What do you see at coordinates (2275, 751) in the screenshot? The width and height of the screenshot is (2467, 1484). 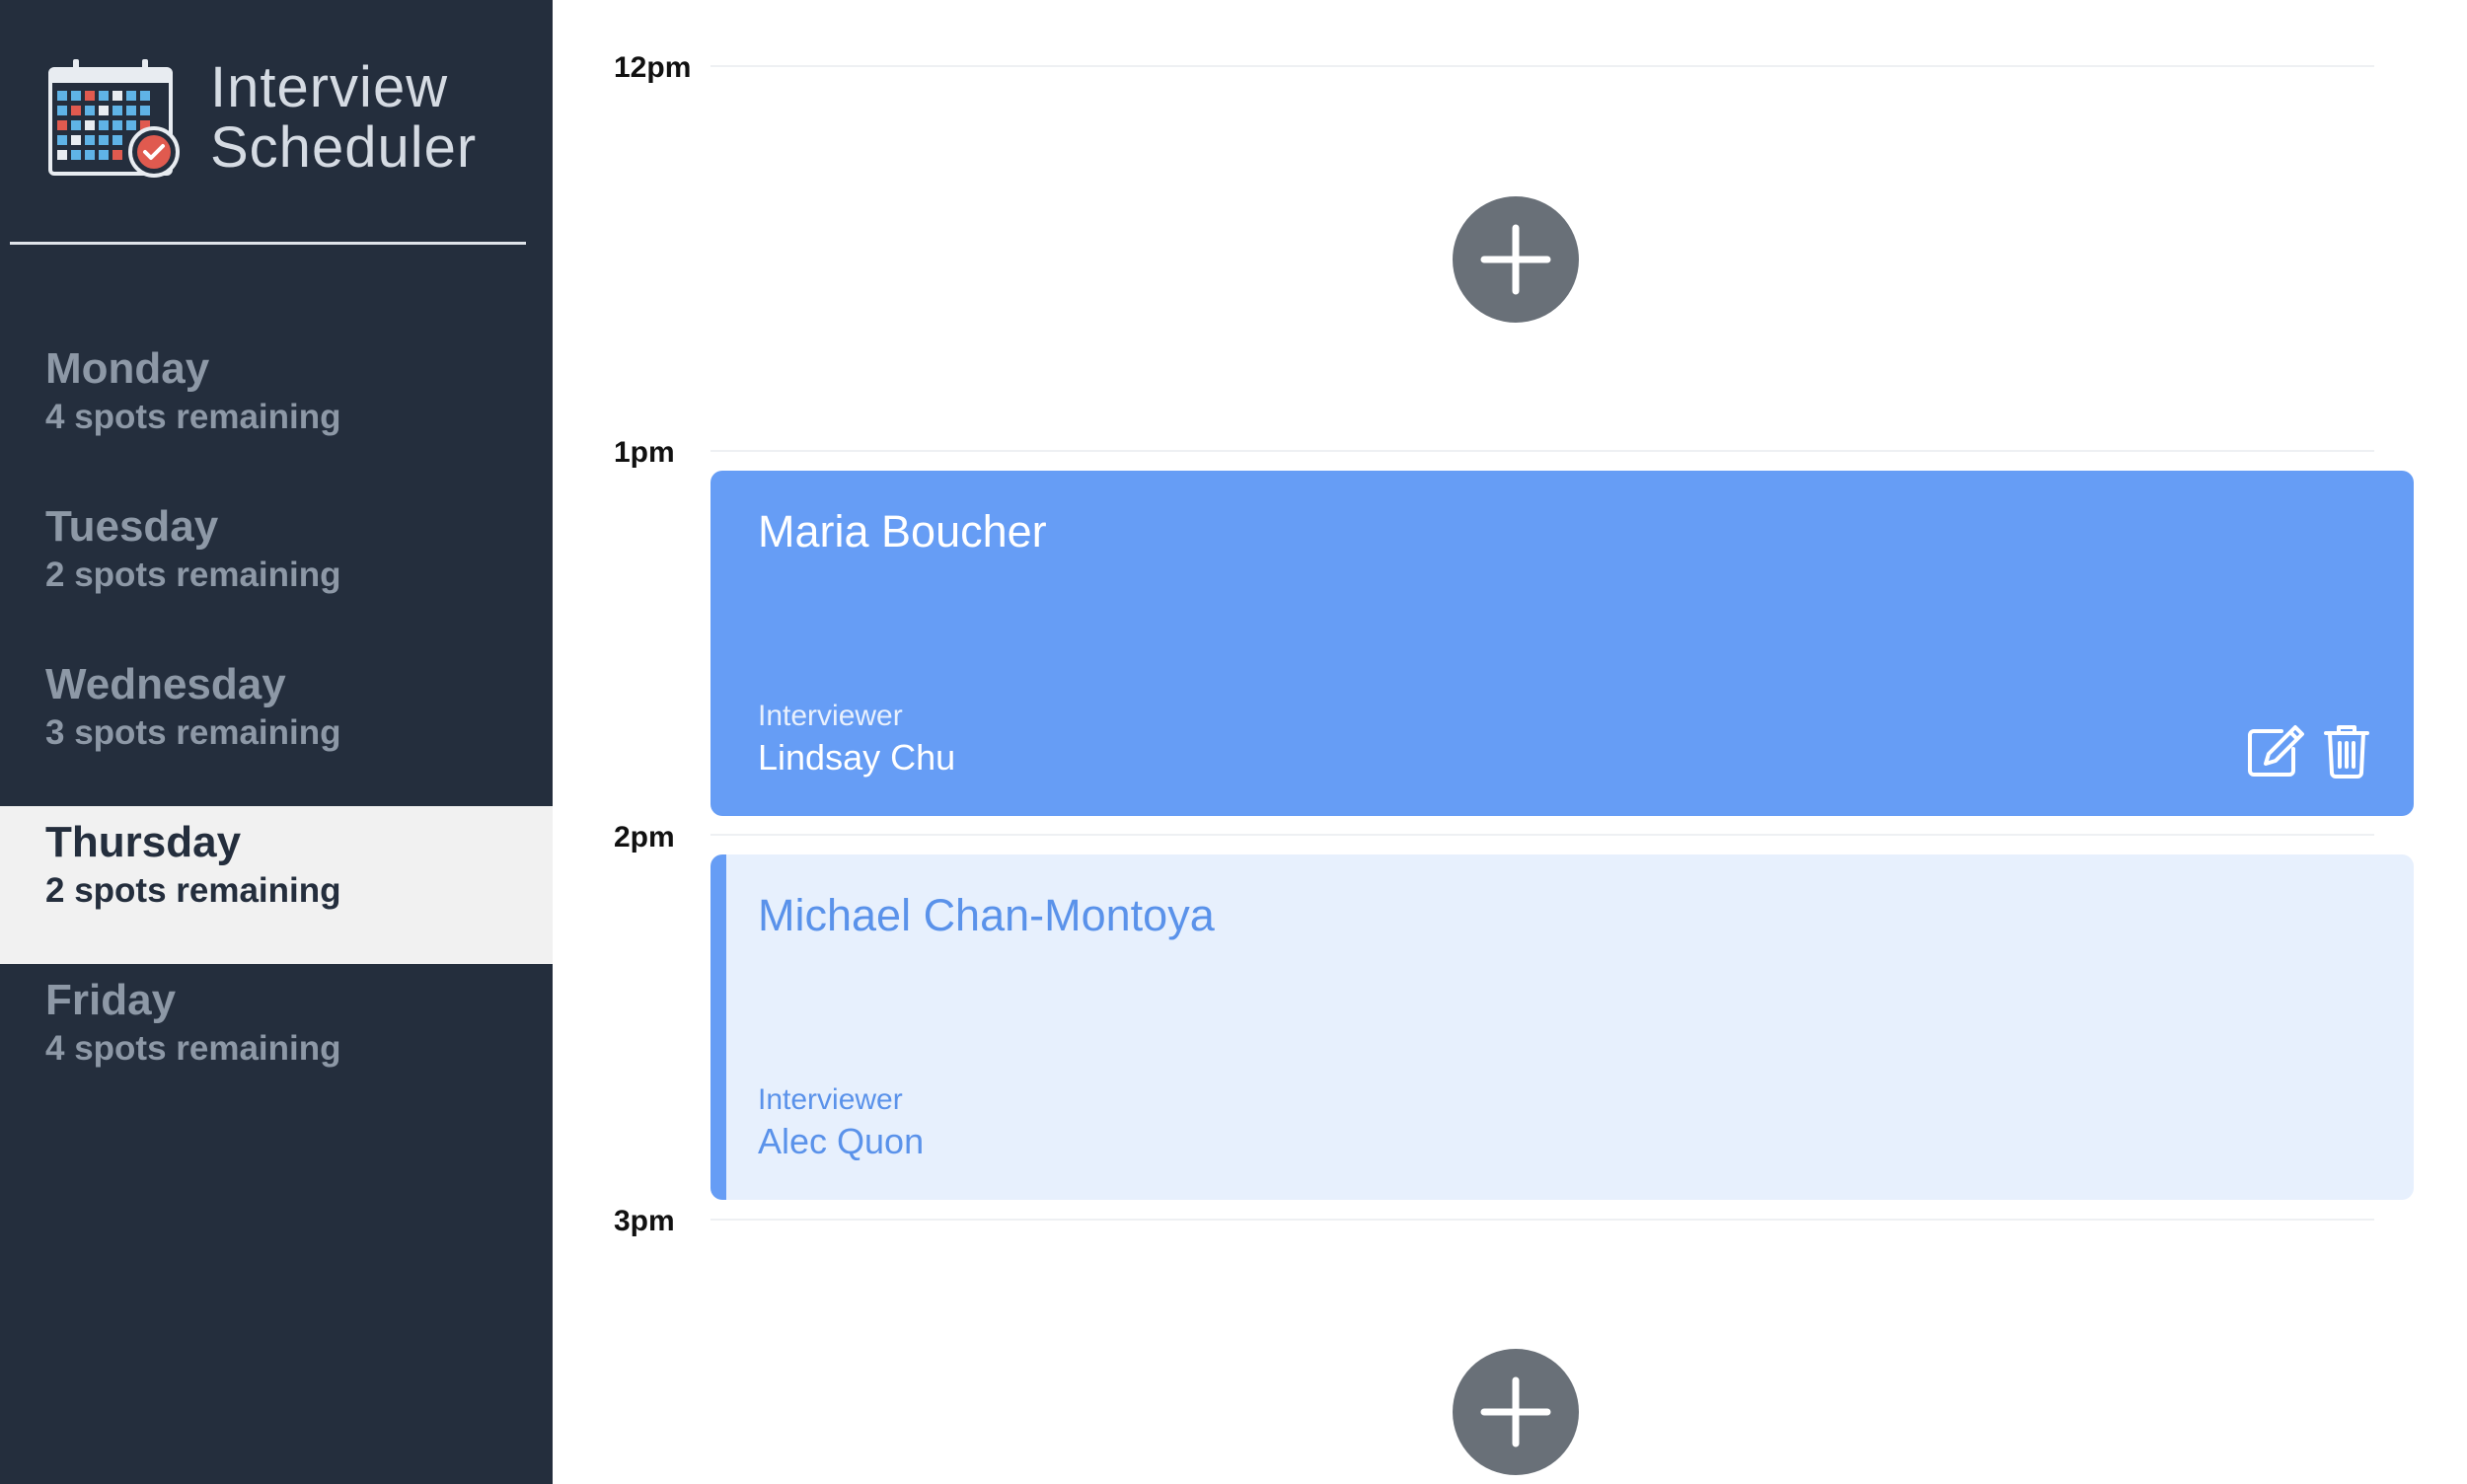 I see `edit-icon` at bounding box center [2275, 751].